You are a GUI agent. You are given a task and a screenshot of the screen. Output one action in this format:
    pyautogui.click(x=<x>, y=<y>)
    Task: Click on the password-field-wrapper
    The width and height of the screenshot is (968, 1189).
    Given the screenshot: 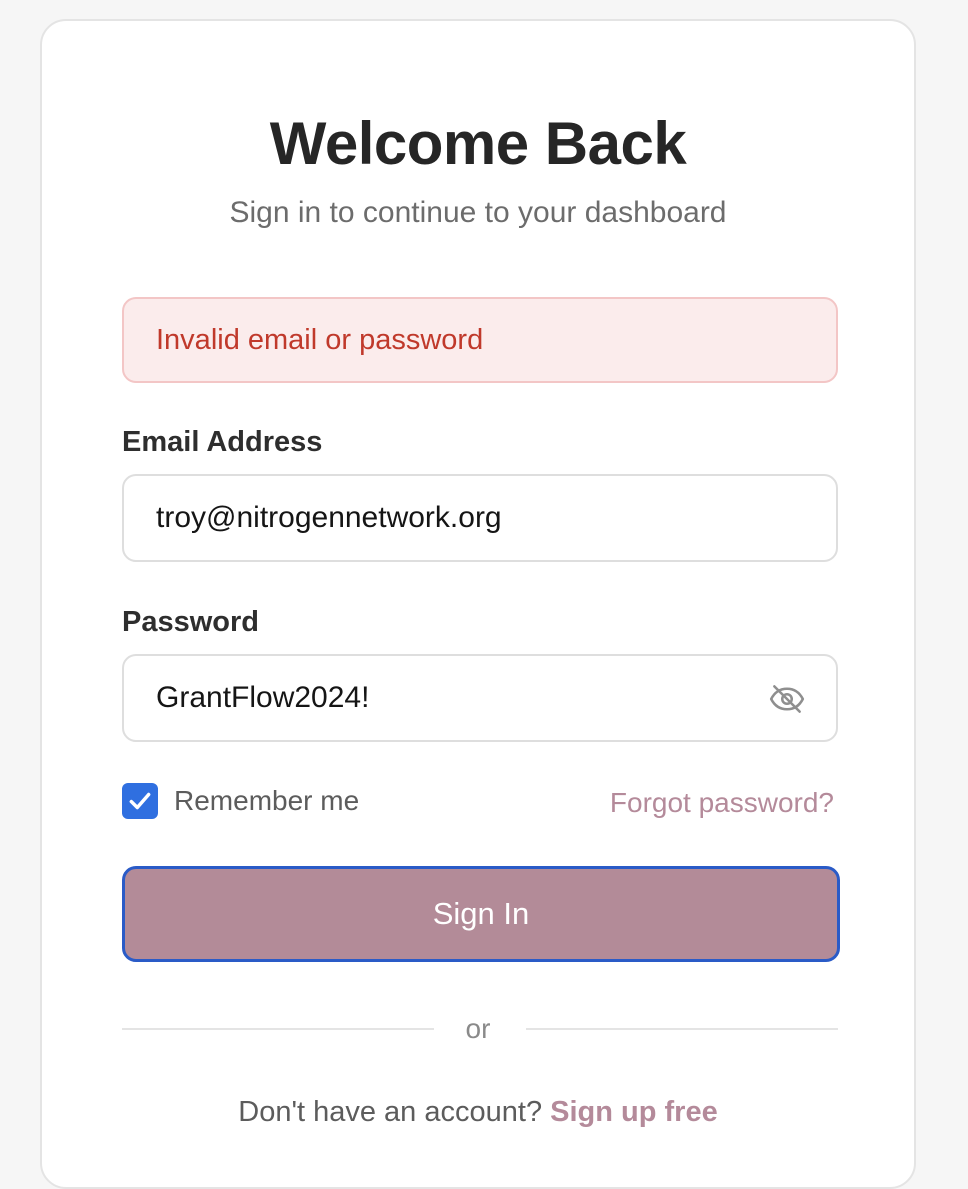 What is the action you would take?
    pyautogui.click(x=480, y=698)
    